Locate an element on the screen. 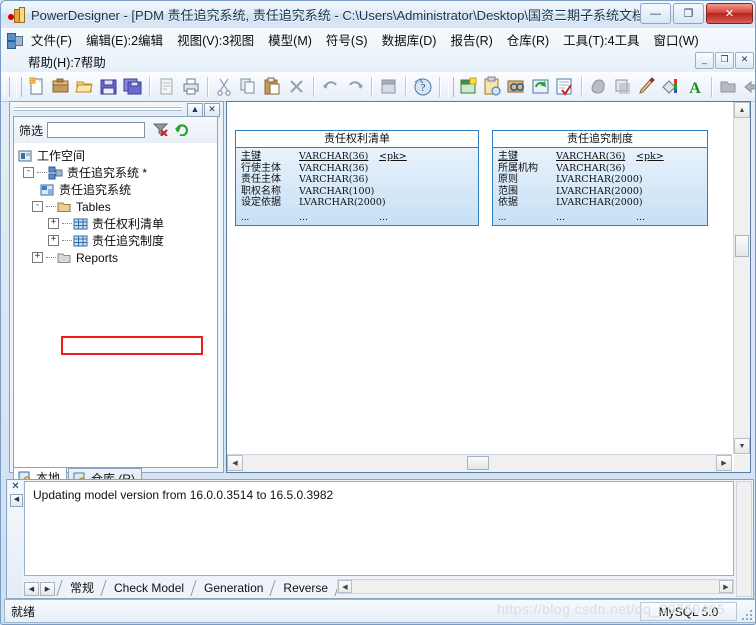 The image size is (756, 625). print-icon is located at coordinates (191, 87).